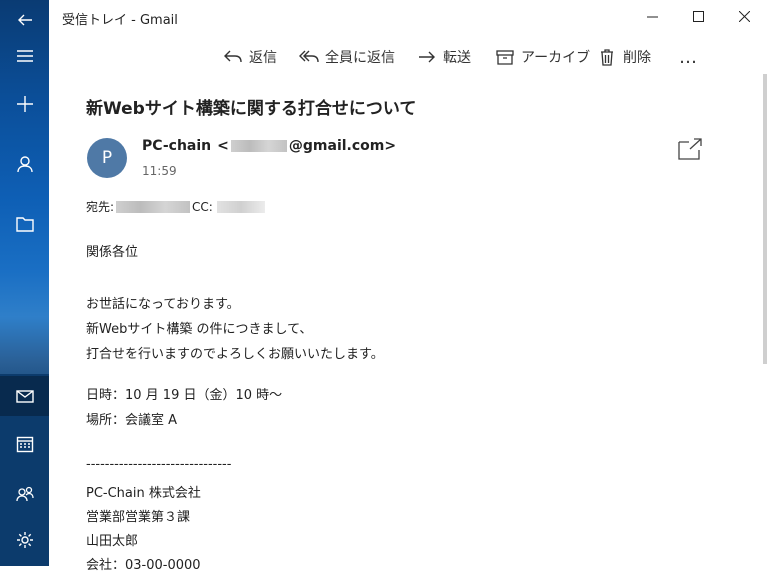 The image size is (767, 573). What do you see at coordinates (153, 206) in the screenshot?
I see `redacted-to` at bounding box center [153, 206].